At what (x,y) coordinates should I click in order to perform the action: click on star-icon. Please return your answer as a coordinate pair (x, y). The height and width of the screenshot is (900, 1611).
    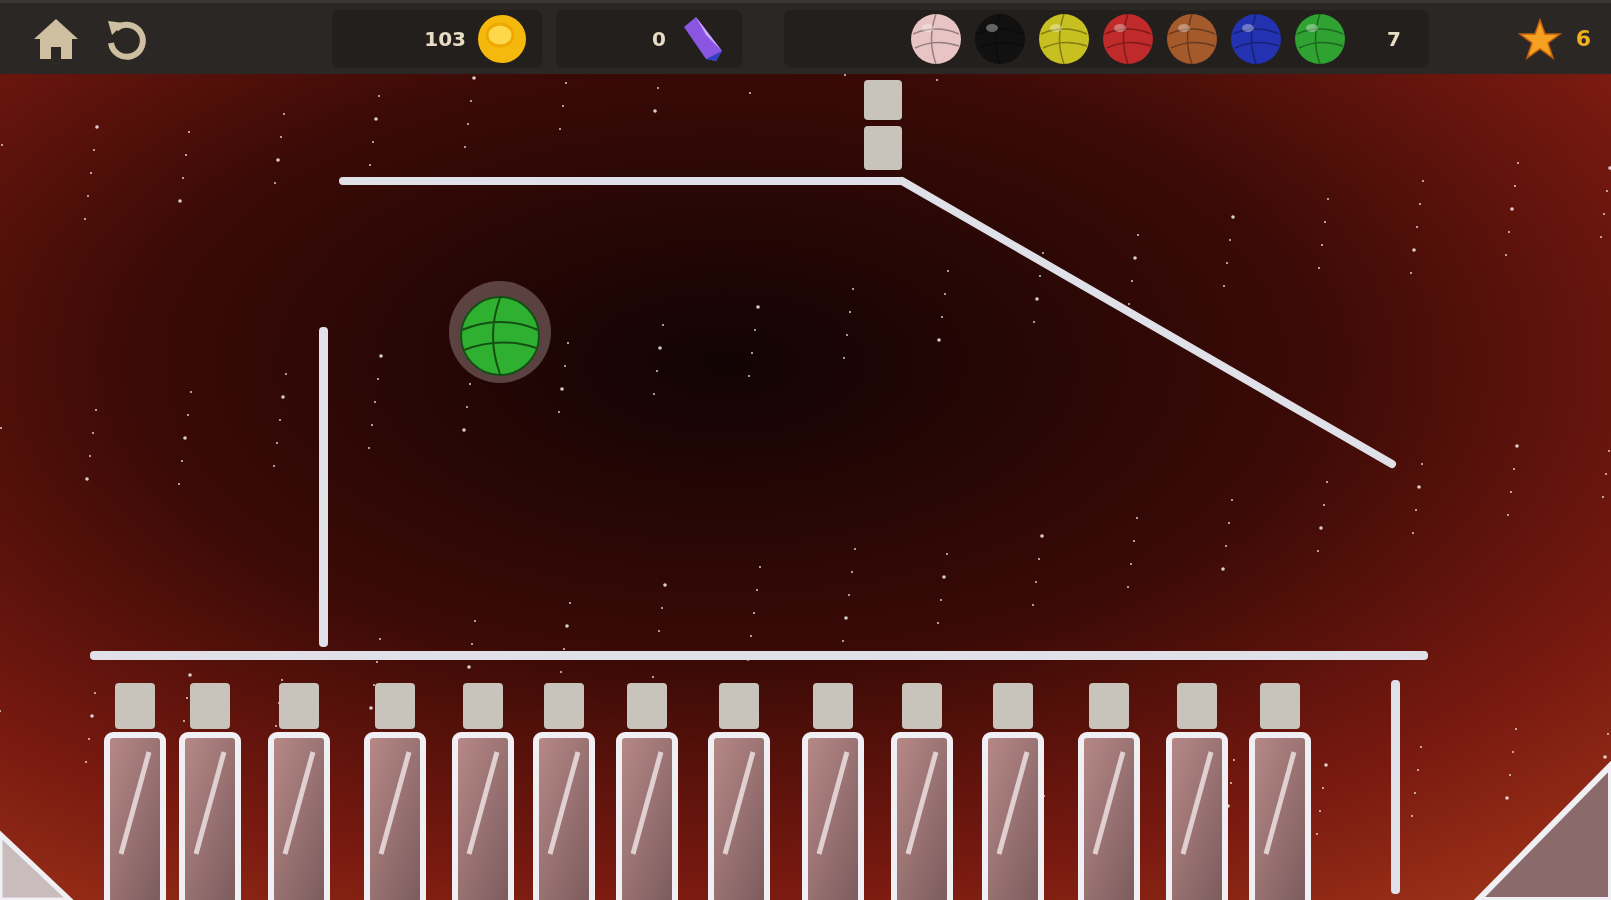
    Looking at the image, I should click on (1539, 38).